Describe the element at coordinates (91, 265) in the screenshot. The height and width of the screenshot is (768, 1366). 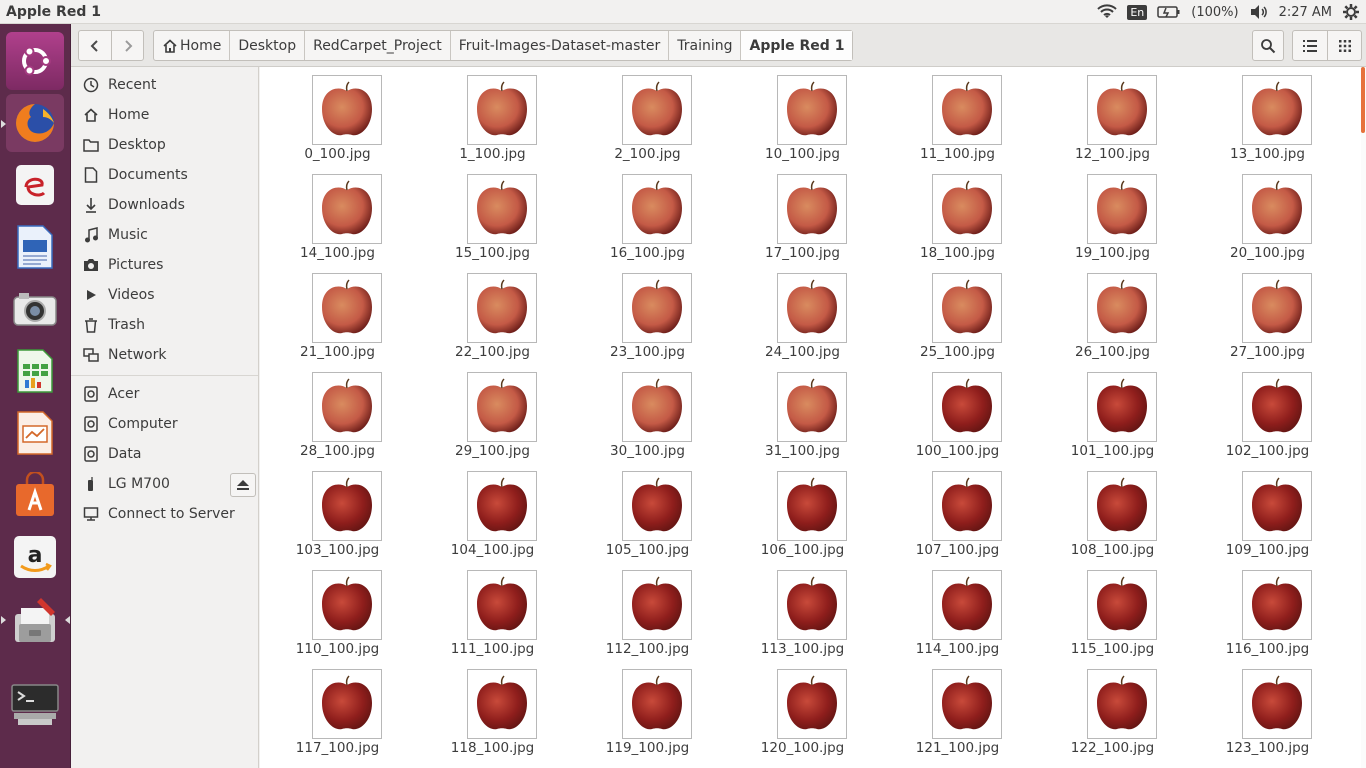
I see `camera-icon` at that location.